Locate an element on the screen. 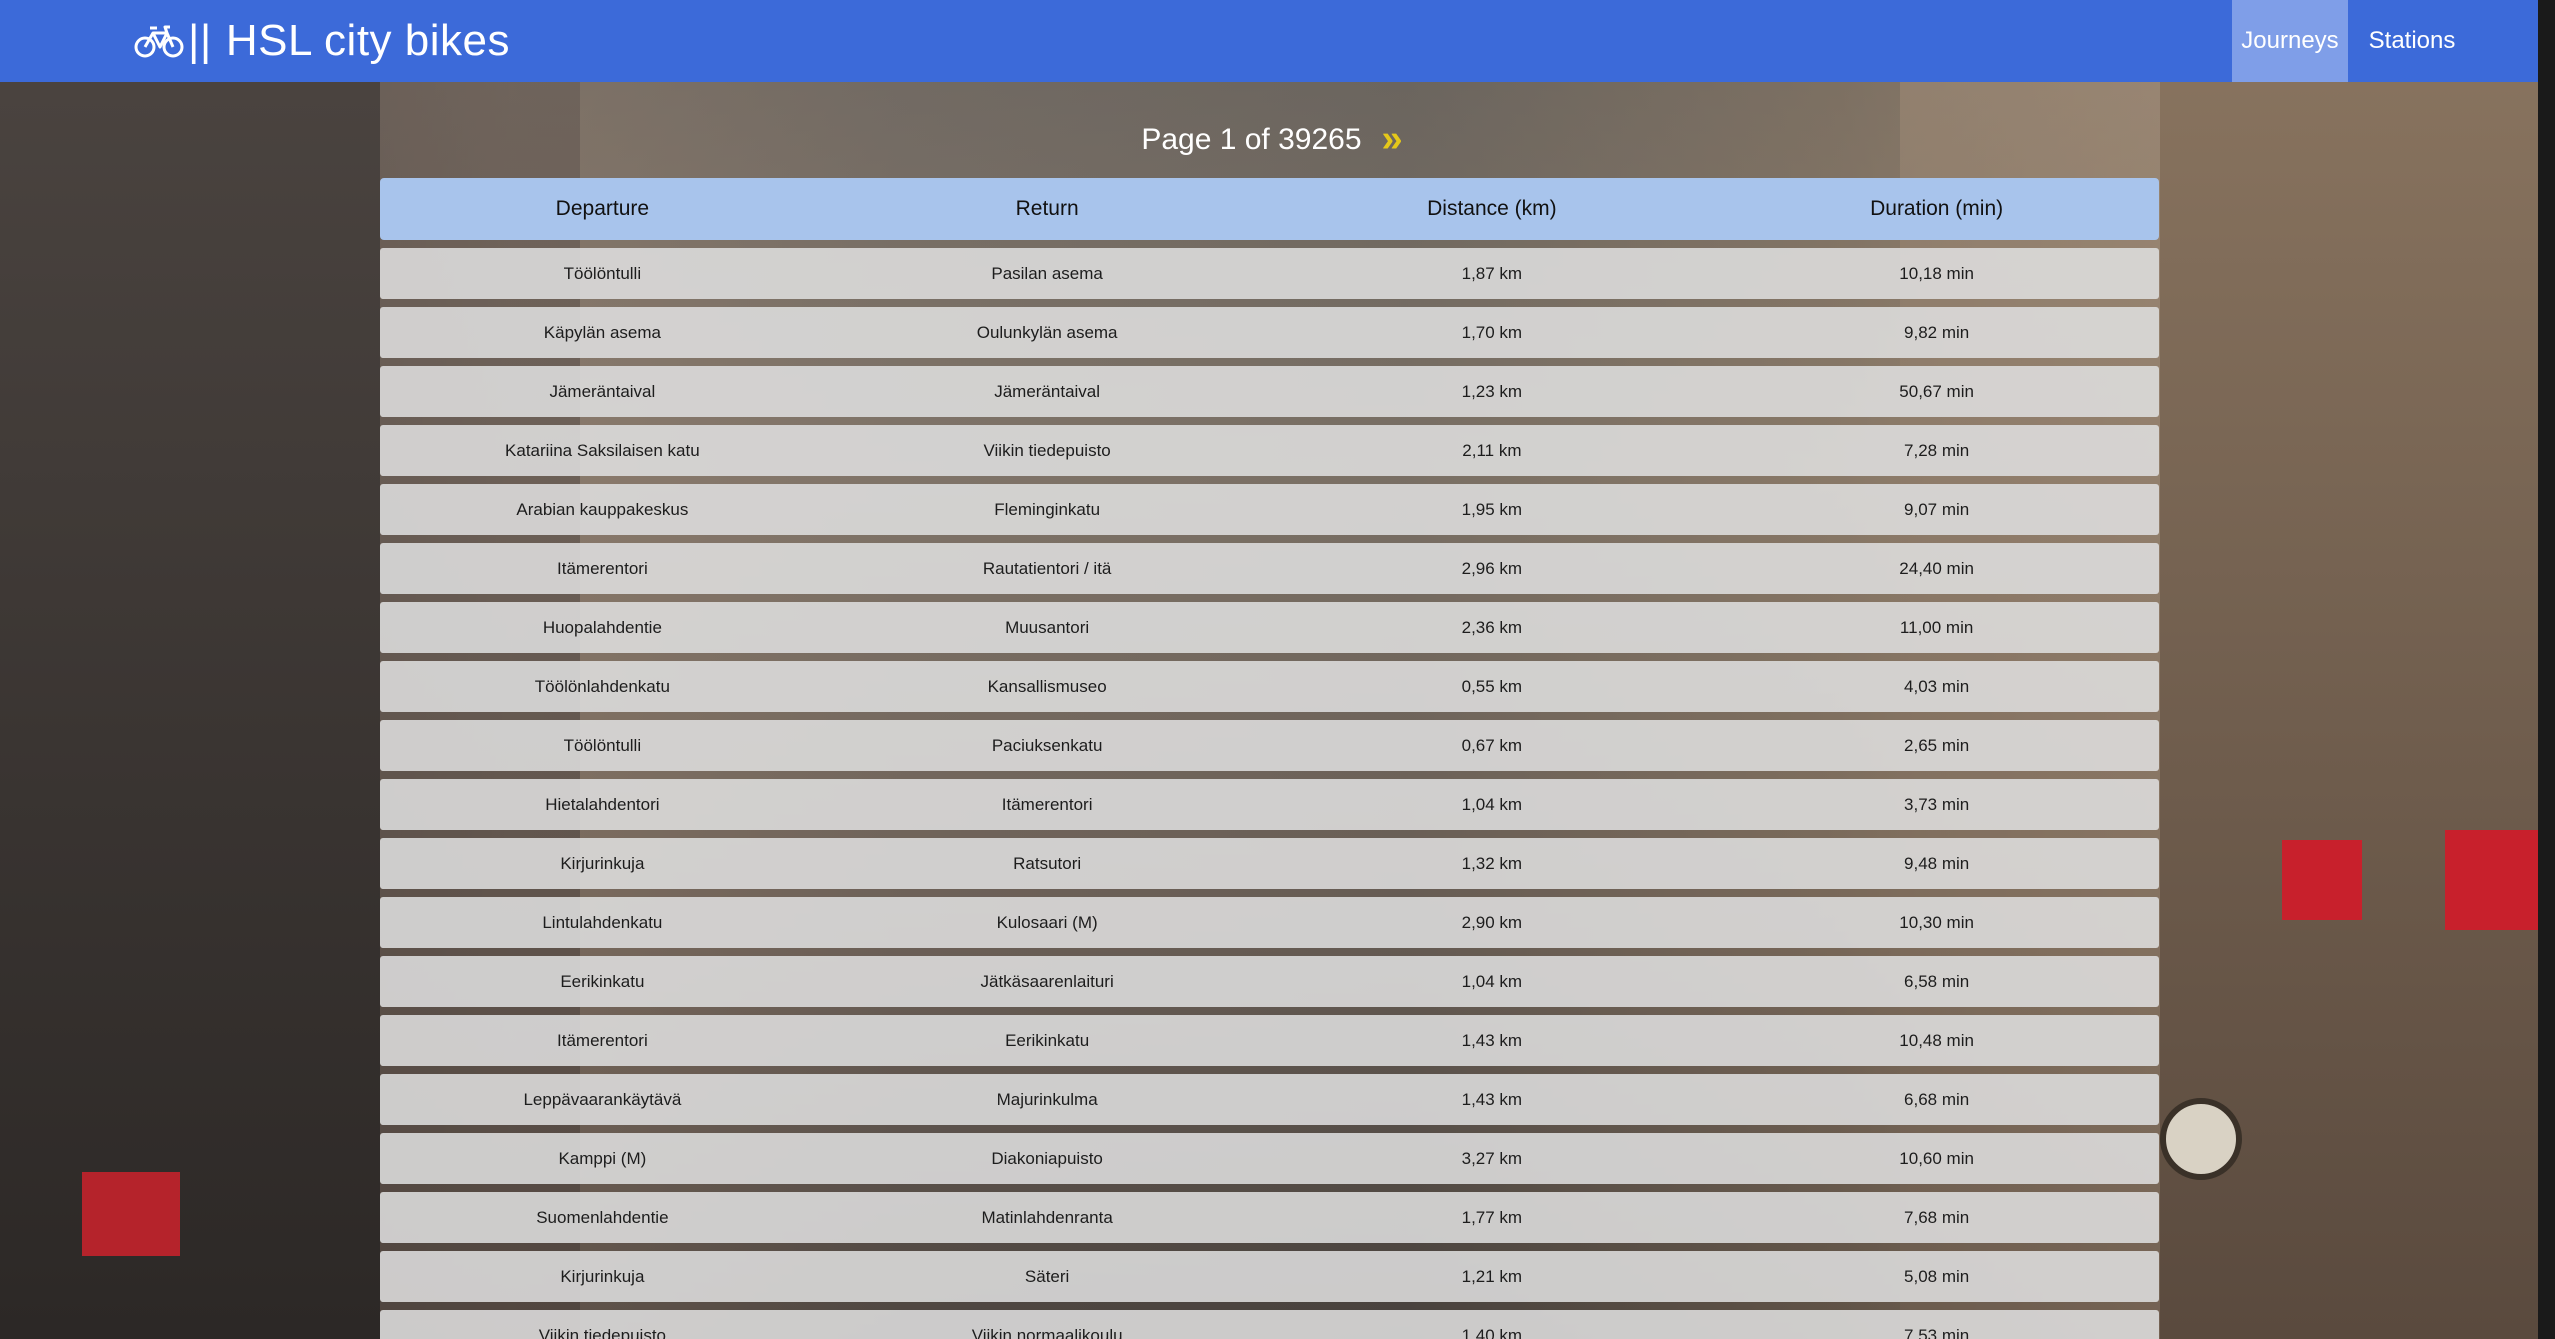 The width and height of the screenshot is (2555, 1339). cell-distance: 3,27 km is located at coordinates (1492, 1158).